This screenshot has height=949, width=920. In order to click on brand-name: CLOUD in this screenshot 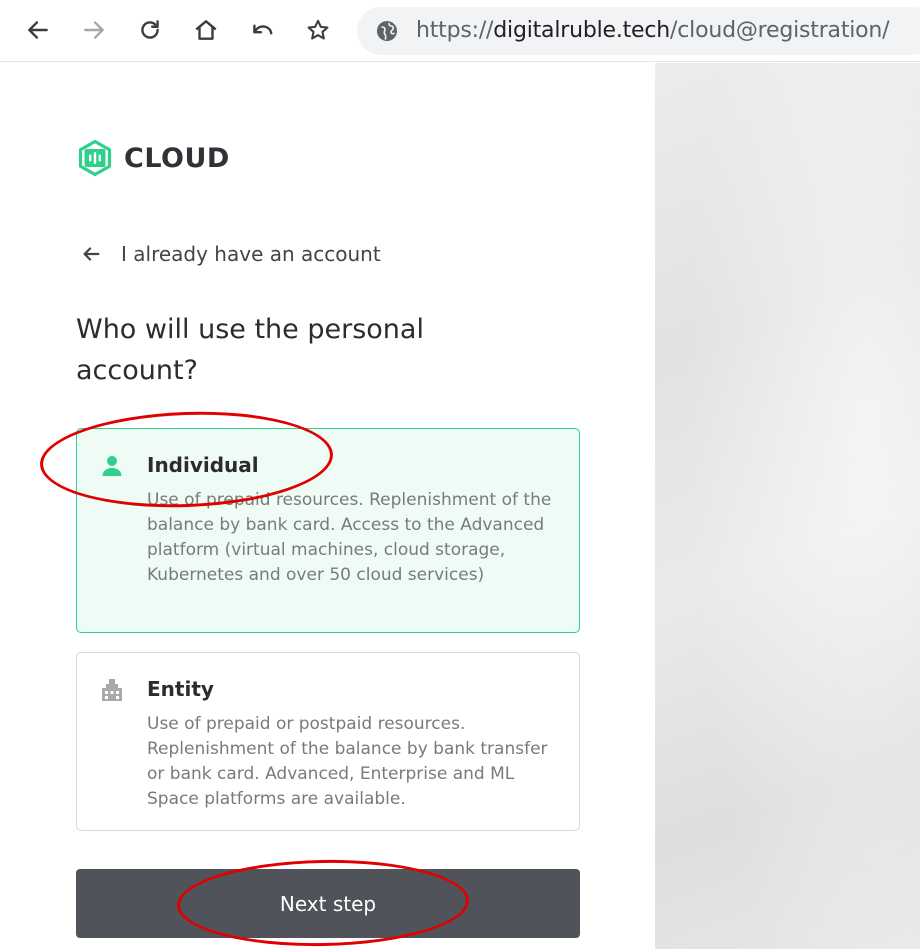, I will do `click(177, 158)`.